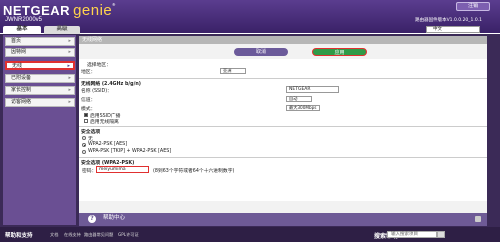  What do you see at coordinates (88, 100) in the screenshot?
I see `channel-label: 信道：` at bounding box center [88, 100].